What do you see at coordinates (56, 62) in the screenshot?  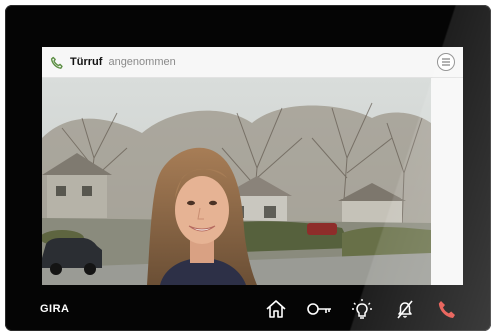 I see `phone-handset-icon` at bounding box center [56, 62].